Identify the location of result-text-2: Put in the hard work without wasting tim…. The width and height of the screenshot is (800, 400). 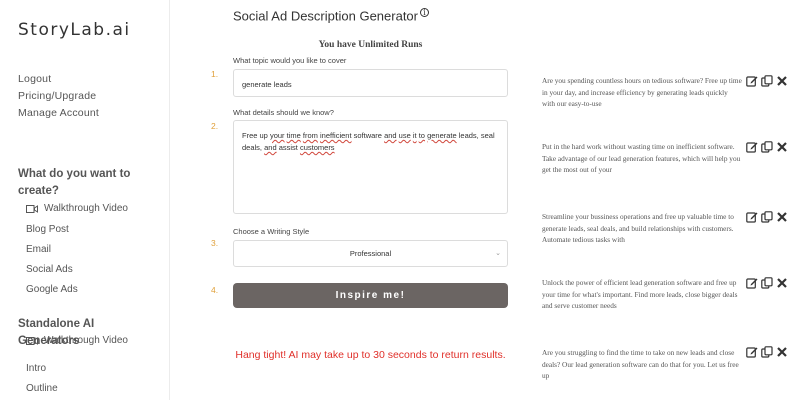
(641, 158).